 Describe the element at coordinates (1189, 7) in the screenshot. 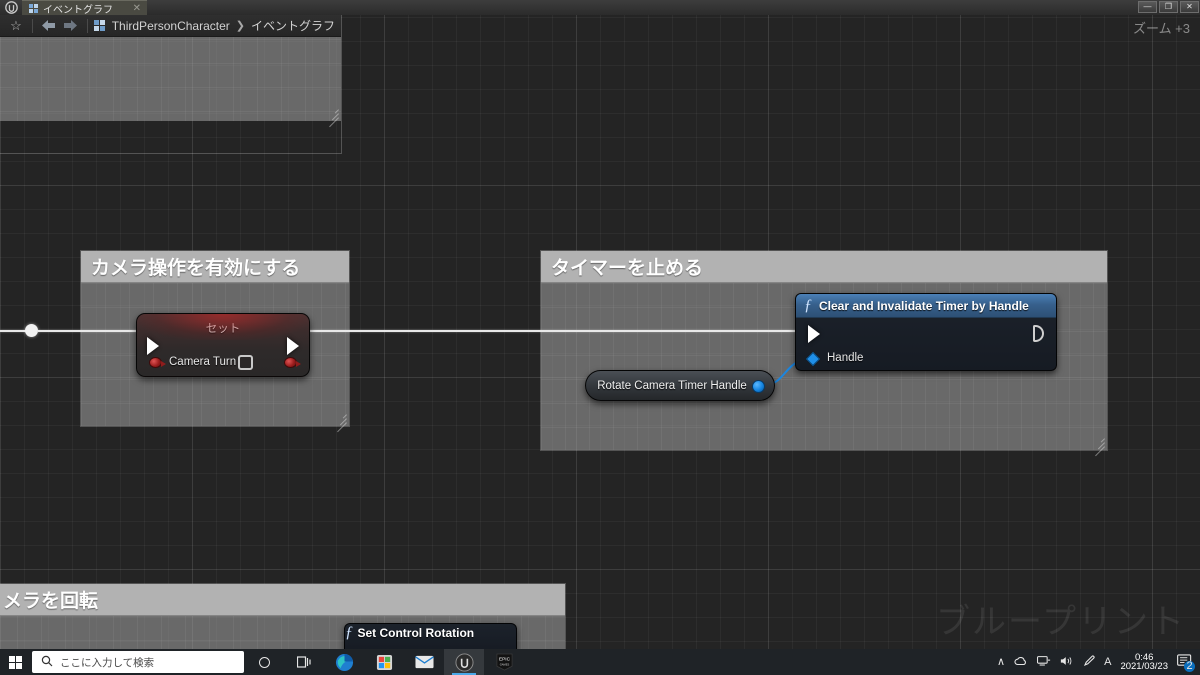

I see `close-button: ✕` at that location.